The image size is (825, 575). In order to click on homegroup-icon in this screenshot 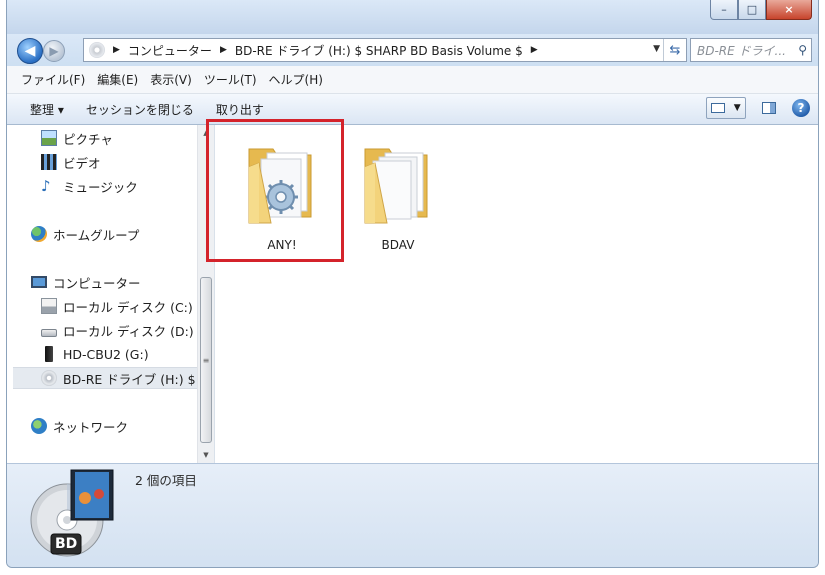, I will do `click(39, 234)`.